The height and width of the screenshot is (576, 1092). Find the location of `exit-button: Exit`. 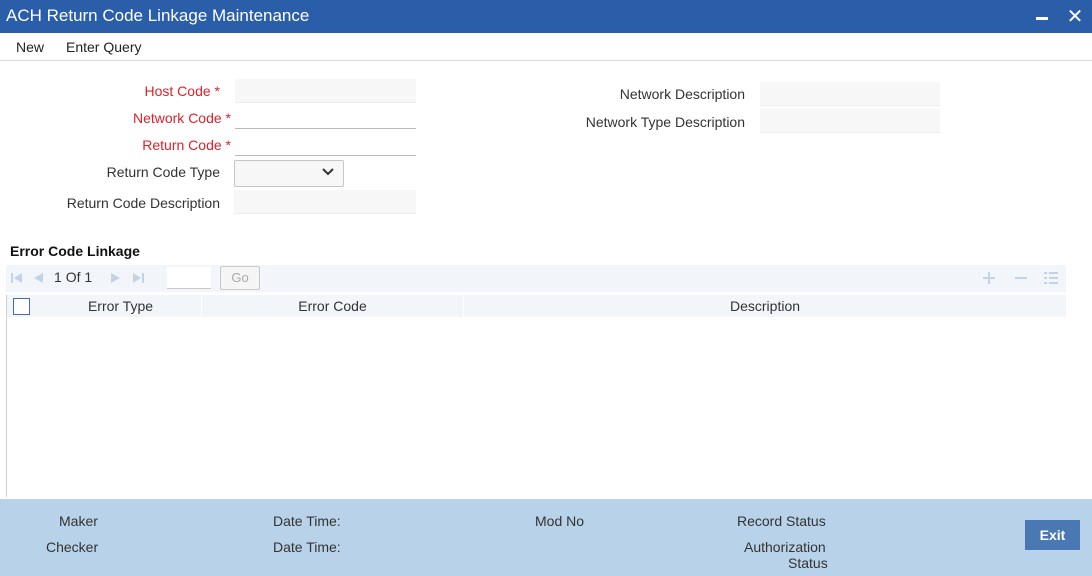

exit-button: Exit is located at coordinates (1052, 535).